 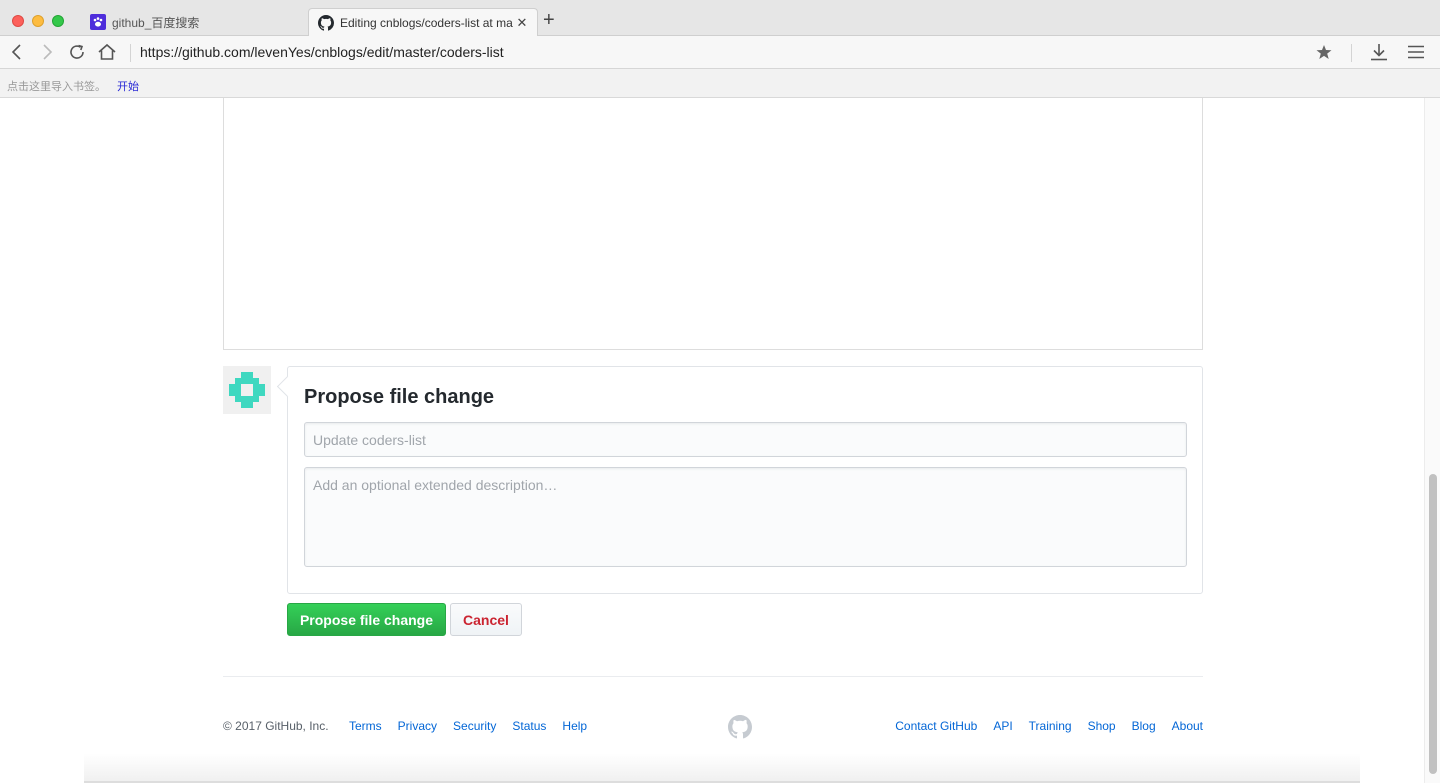 What do you see at coordinates (38, 21) in the screenshot?
I see `minimize-window-button` at bounding box center [38, 21].